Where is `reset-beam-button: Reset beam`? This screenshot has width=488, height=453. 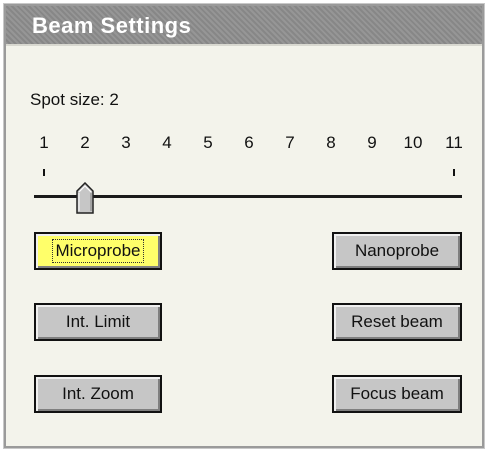
reset-beam-button: Reset beam is located at coordinates (397, 322).